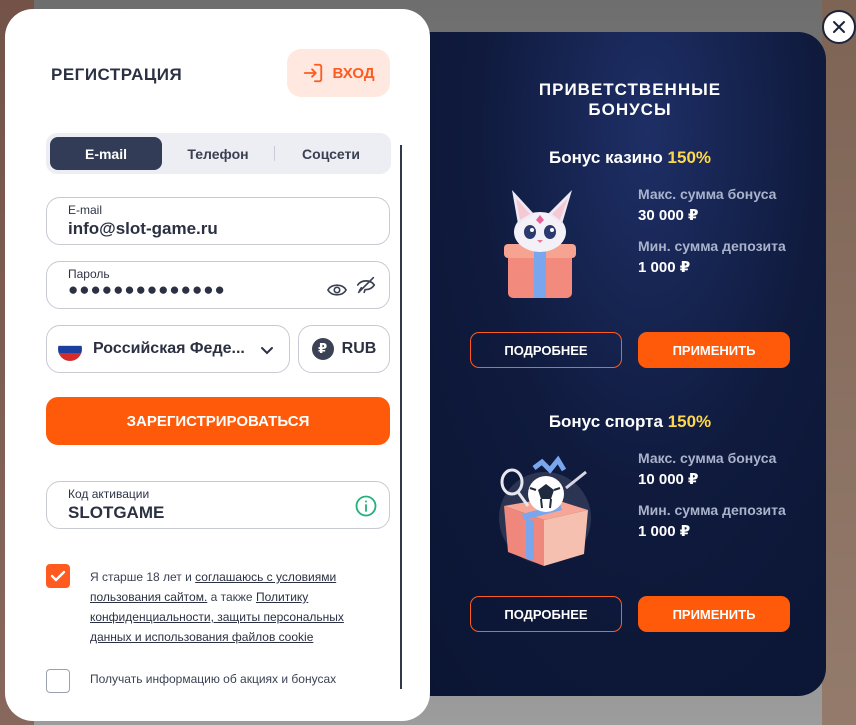  Describe the element at coordinates (366, 285) in the screenshot. I see `eye-off-icon` at that location.